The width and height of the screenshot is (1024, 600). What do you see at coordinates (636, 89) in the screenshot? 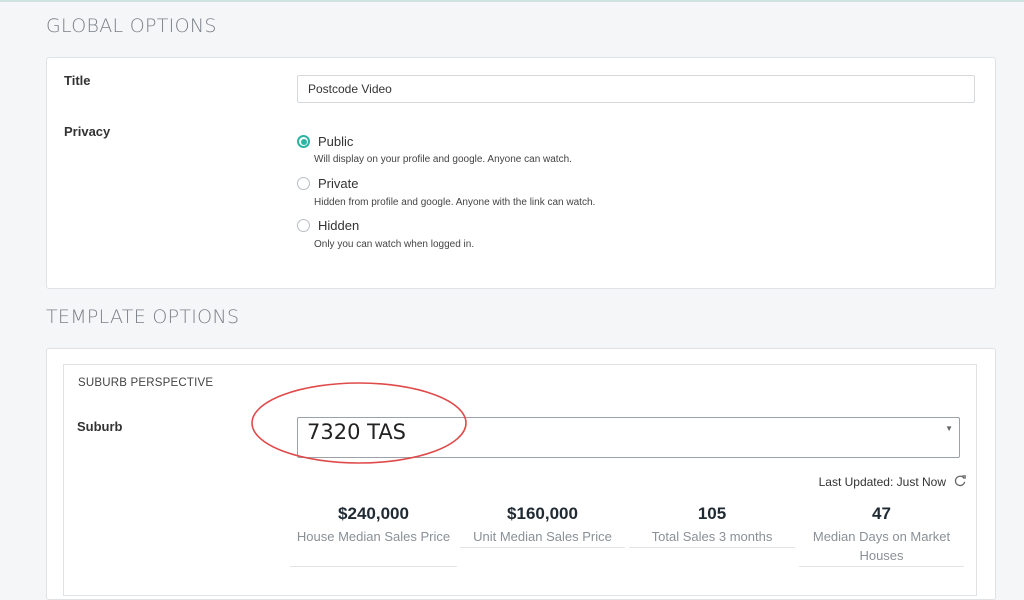
I see `title-input: Postcode Video` at bounding box center [636, 89].